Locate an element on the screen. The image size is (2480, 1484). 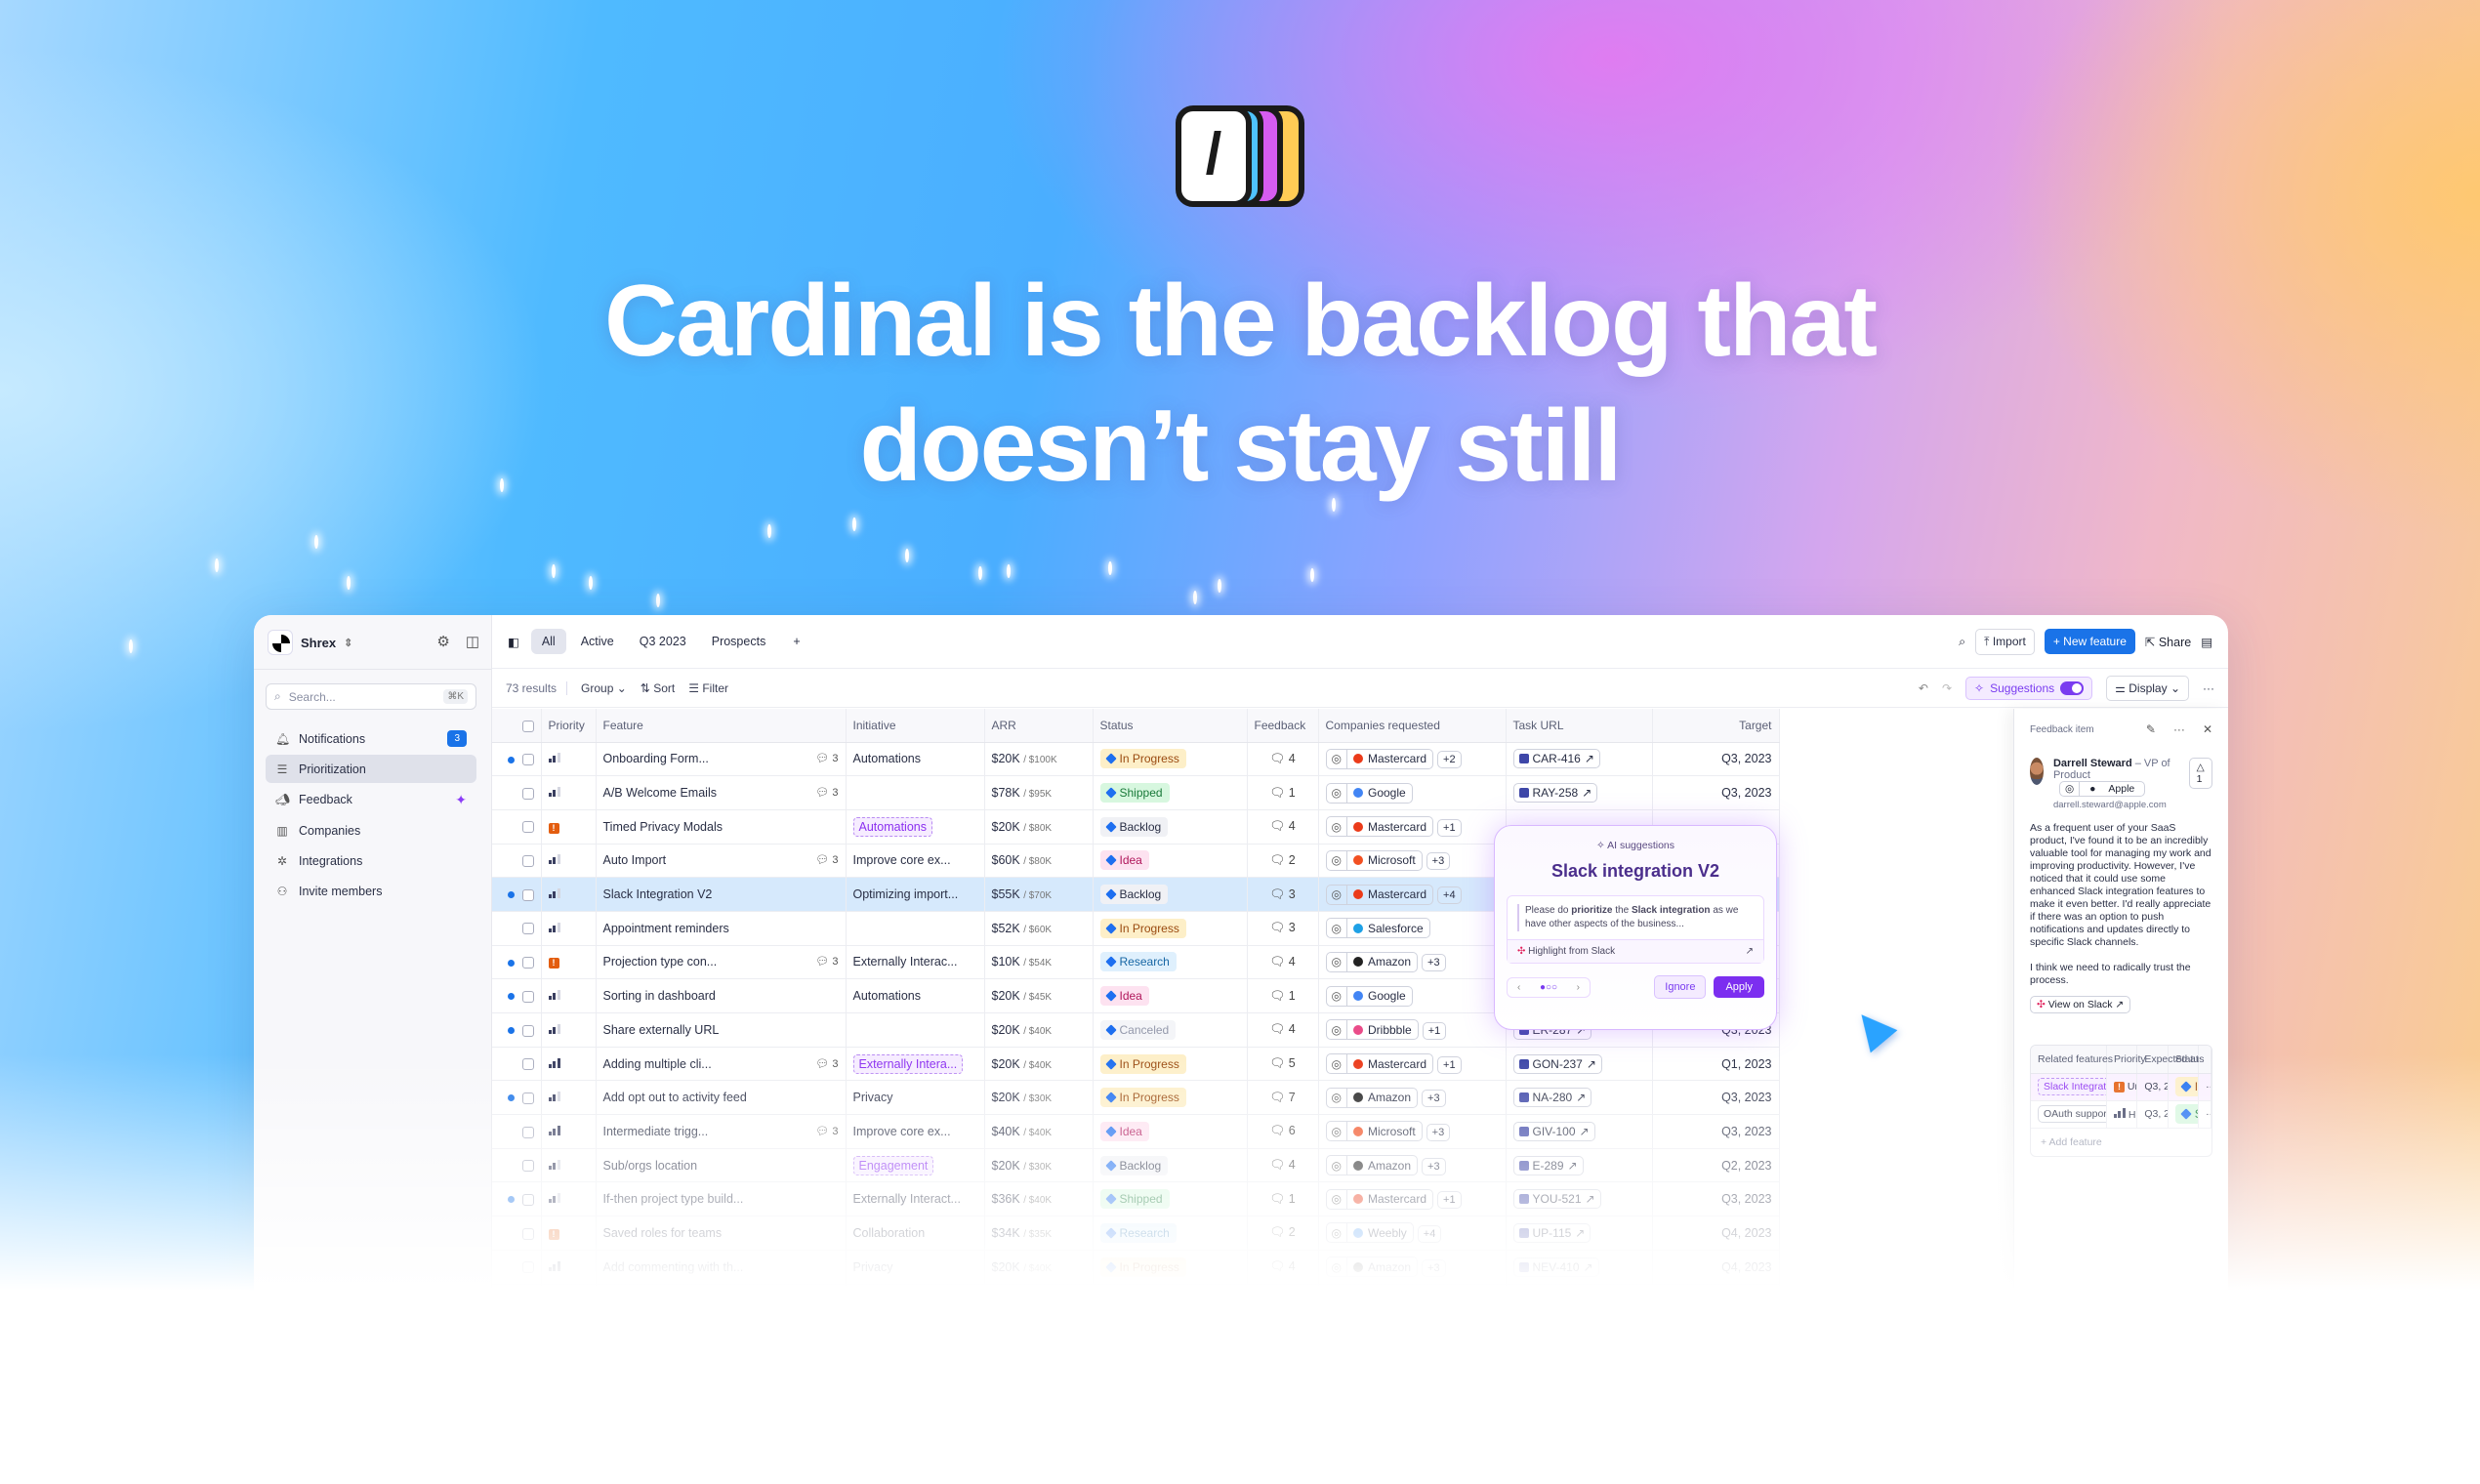
status-cell: Canceled is located at coordinates (1170, 1030).